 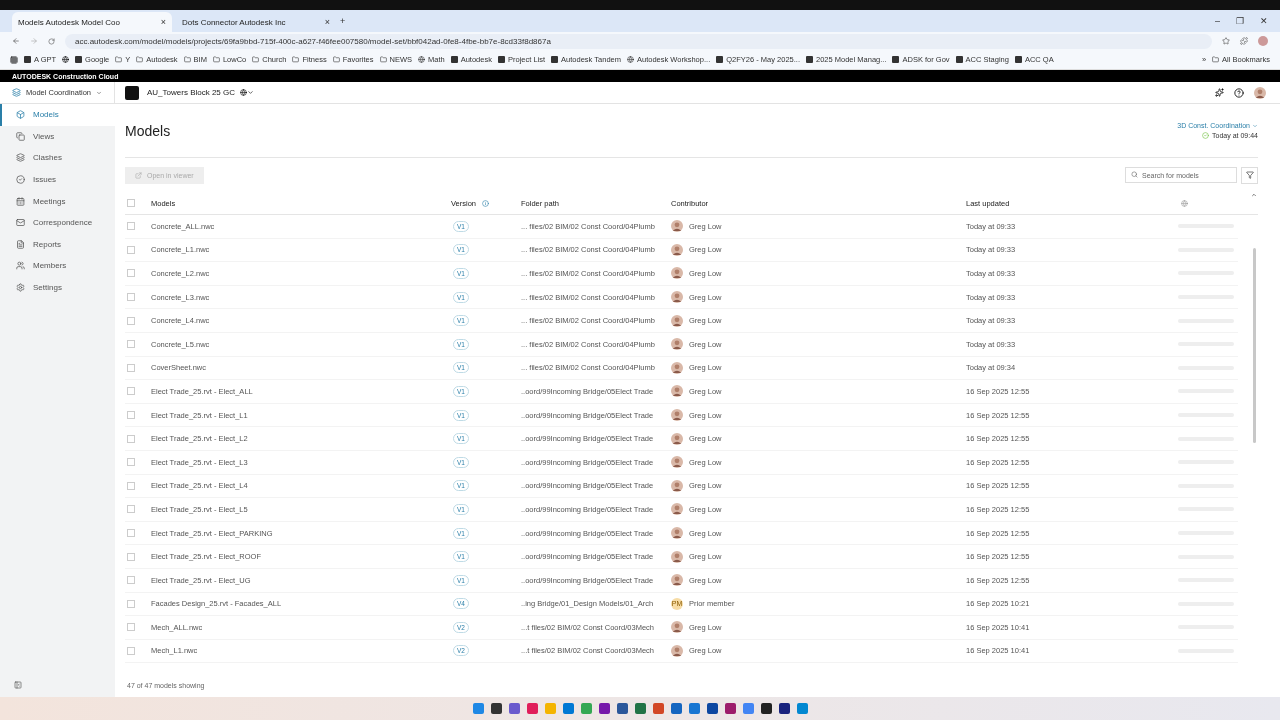 I want to click on profile-avatar, so click(x=1263, y=41).